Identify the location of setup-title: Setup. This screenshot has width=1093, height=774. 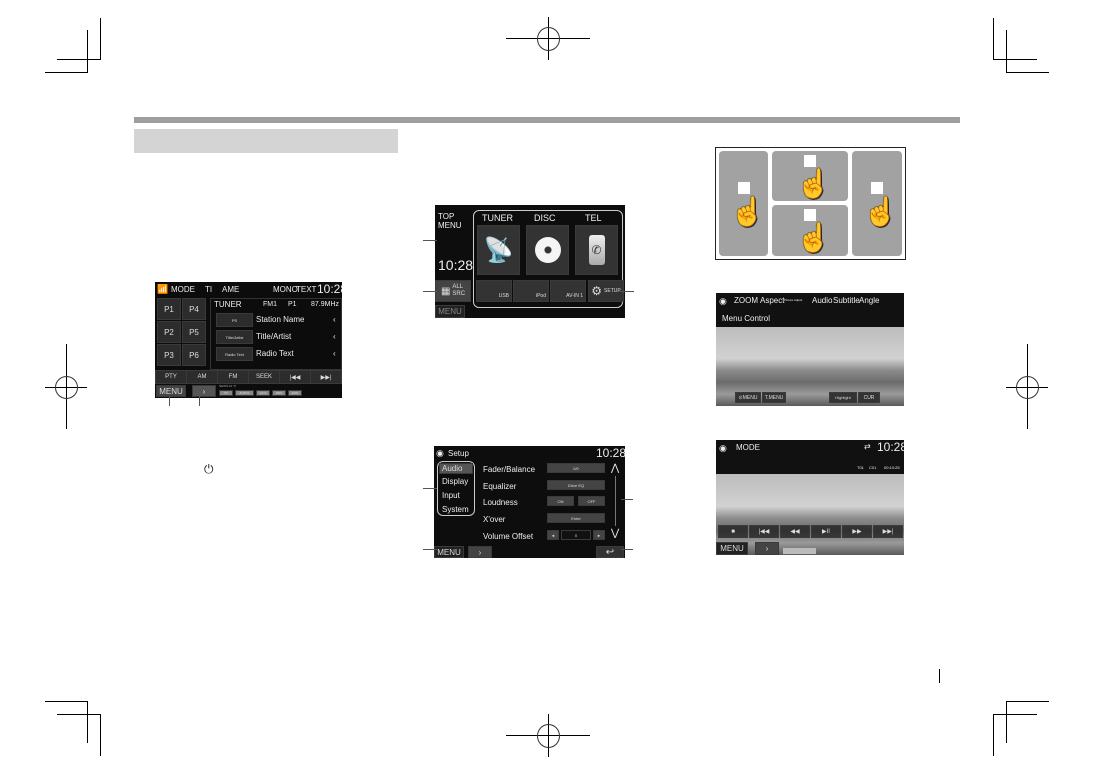
(458, 453).